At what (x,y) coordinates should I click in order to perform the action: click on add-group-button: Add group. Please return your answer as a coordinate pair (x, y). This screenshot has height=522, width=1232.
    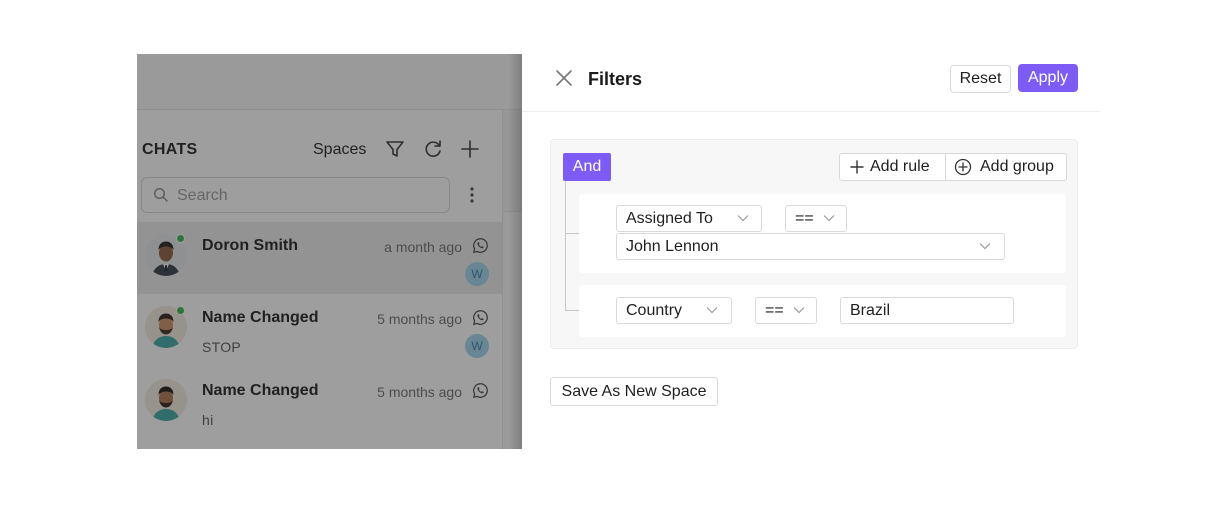
    Looking at the image, I should click on (1006, 167).